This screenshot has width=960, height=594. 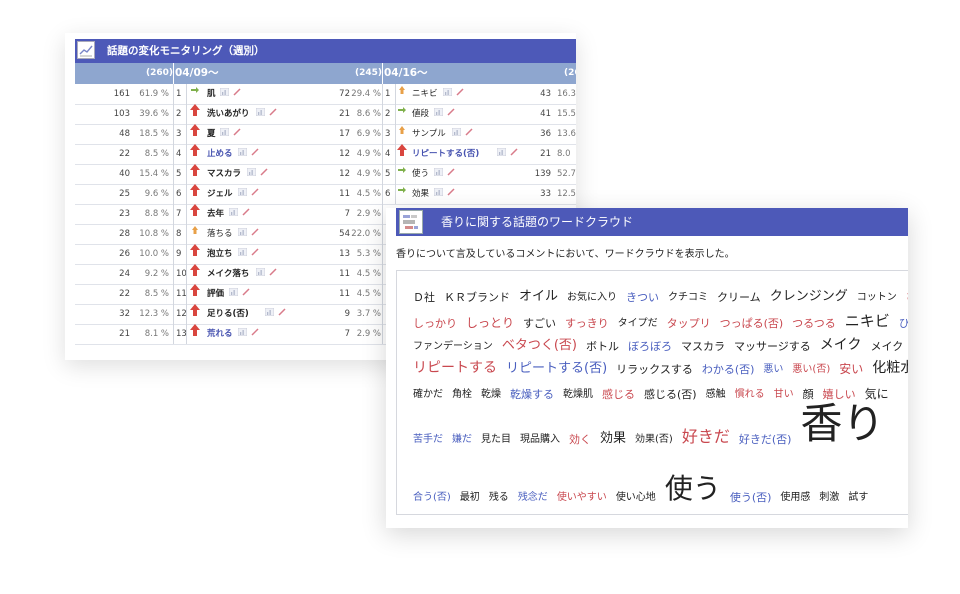 I want to click on topic-word-a: メイク落ち, so click(x=228, y=274).